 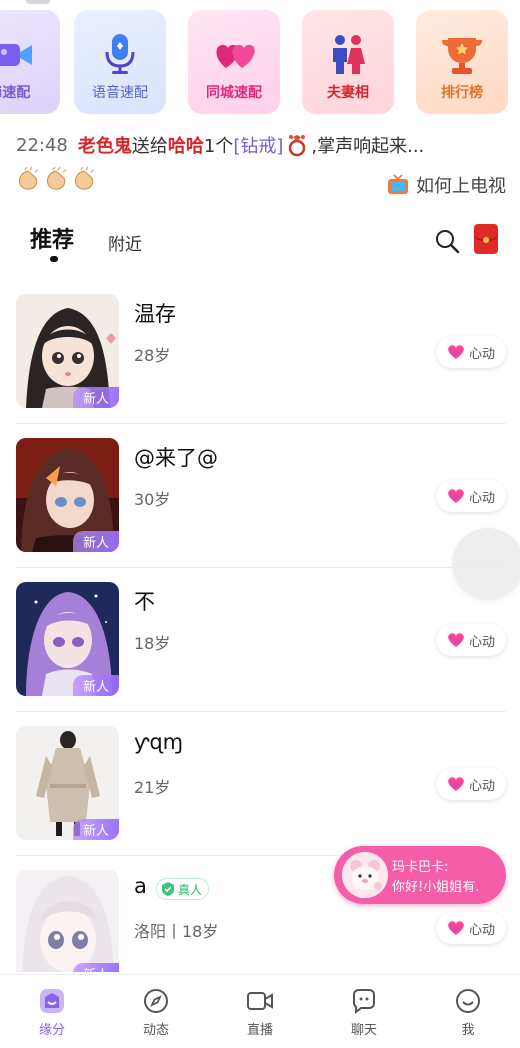 I want to click on broadcast-sender: 老色鬼, so click(x=105, y=145).